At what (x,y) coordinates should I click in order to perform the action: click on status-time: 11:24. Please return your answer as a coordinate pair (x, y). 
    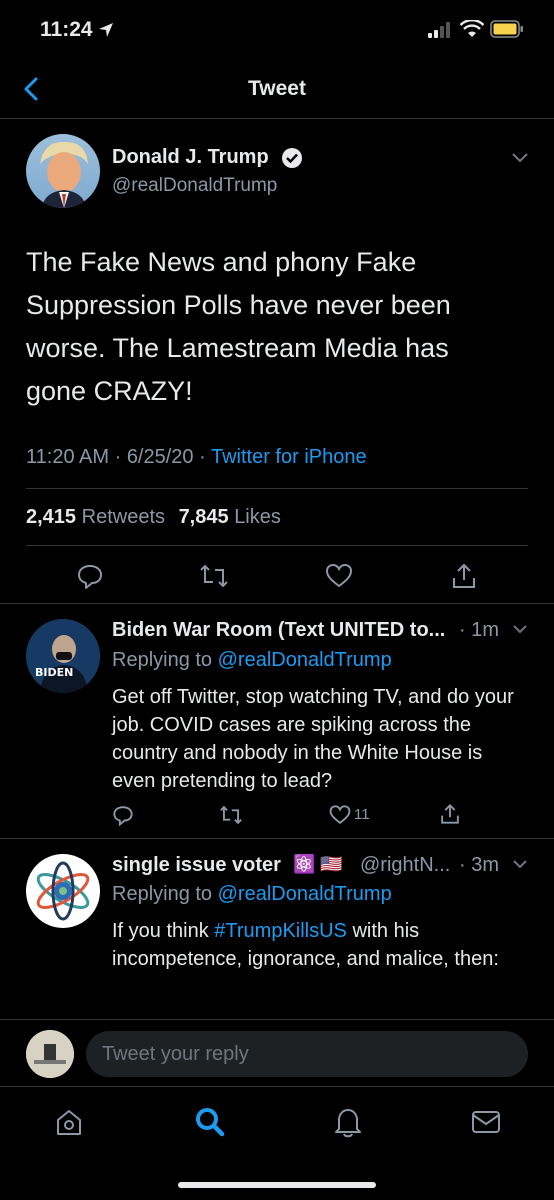
    Looking at the image, I should click on (66, 29).